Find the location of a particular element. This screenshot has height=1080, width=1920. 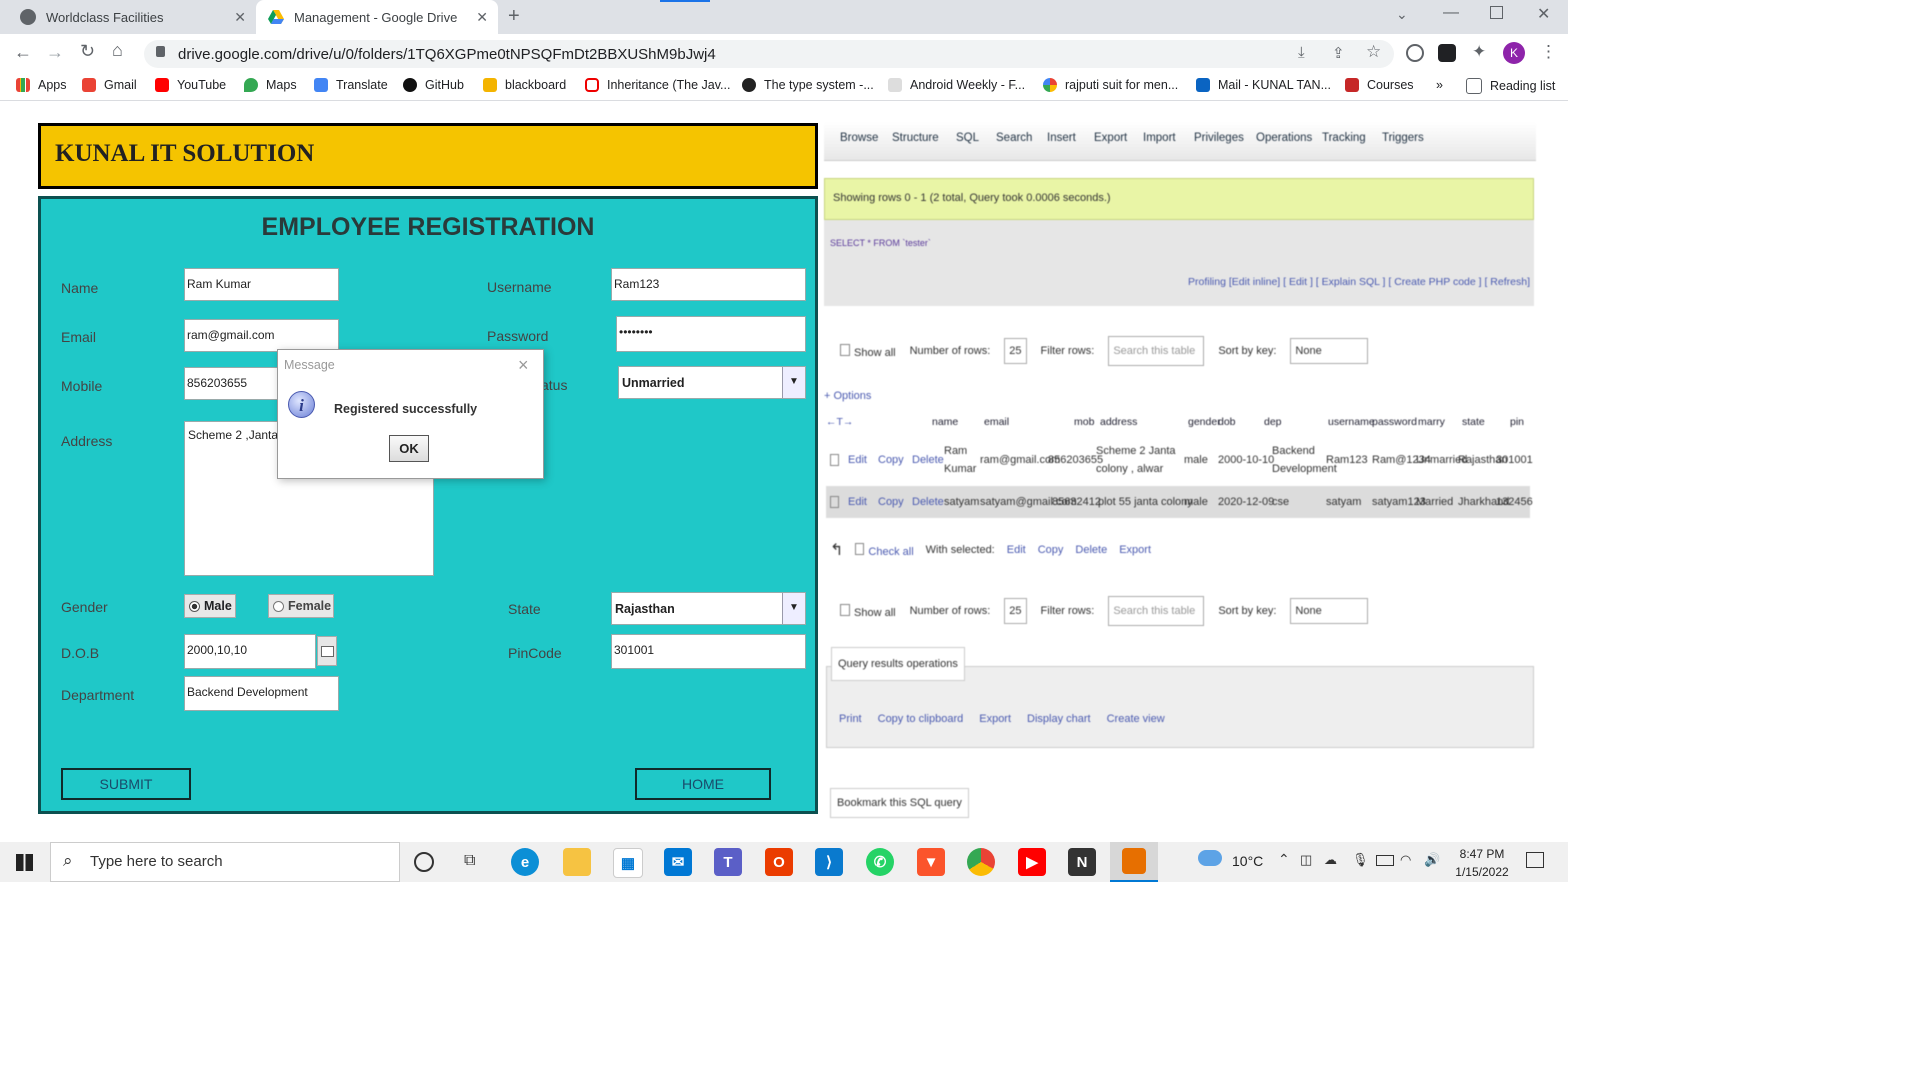

chrome-icon is located at coordinates (981, 862).